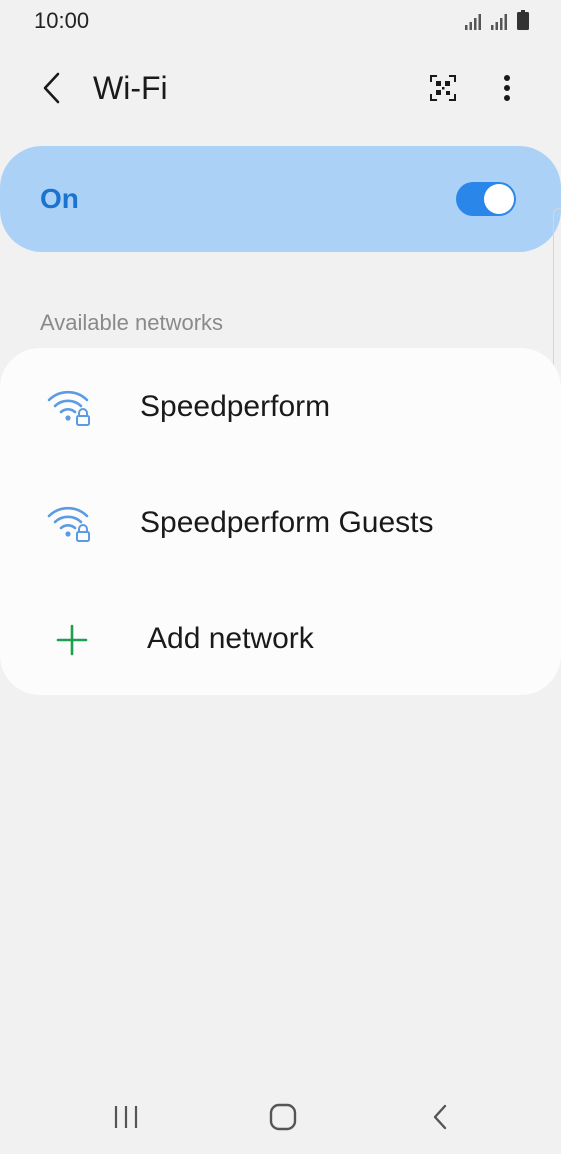 The image size is (561, 1154). Describe the element at coordinates (235, 406) in the screenshot. I see `network-ssid: Speedperform` at that location.